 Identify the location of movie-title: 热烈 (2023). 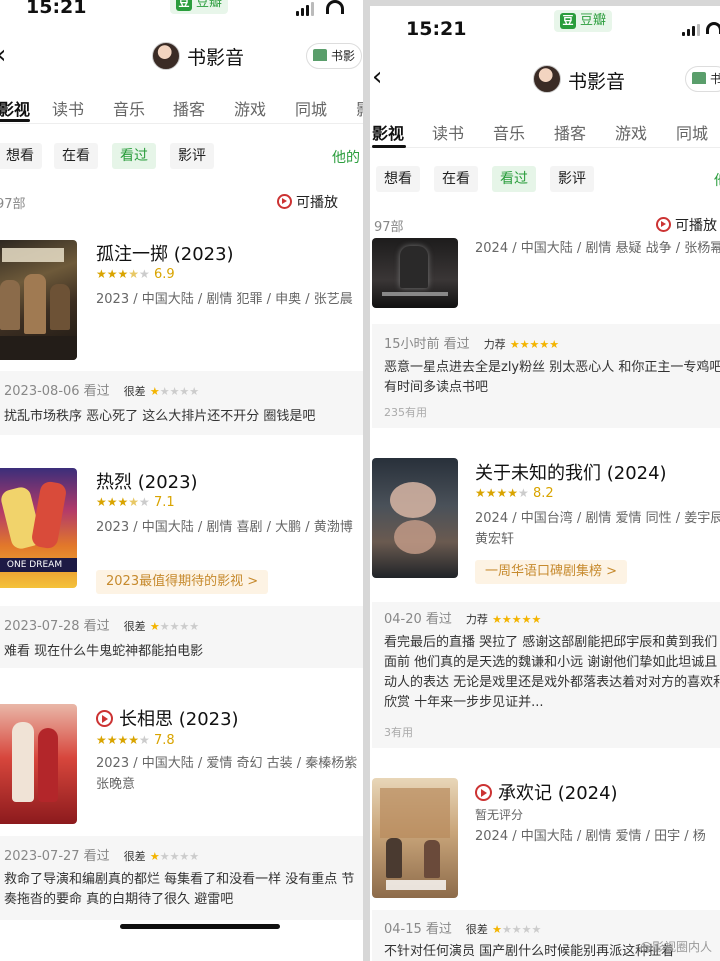
(147, 481).